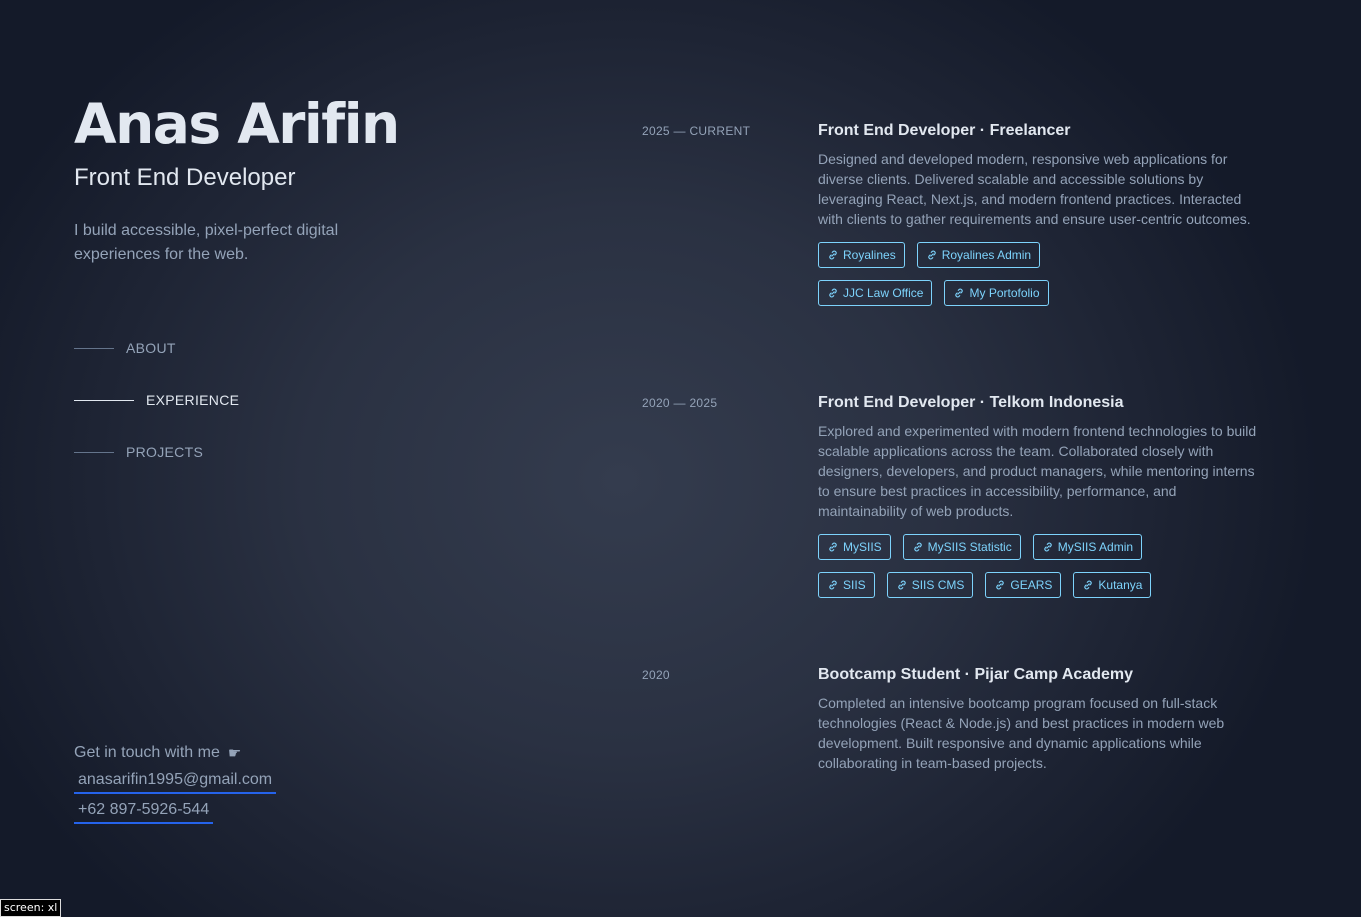 The width and height of the screenshot is (1361, 917). Describe the element at coordinates (1120, 585) in the screenshot. I see `tag-label: Kutanya` at that location.